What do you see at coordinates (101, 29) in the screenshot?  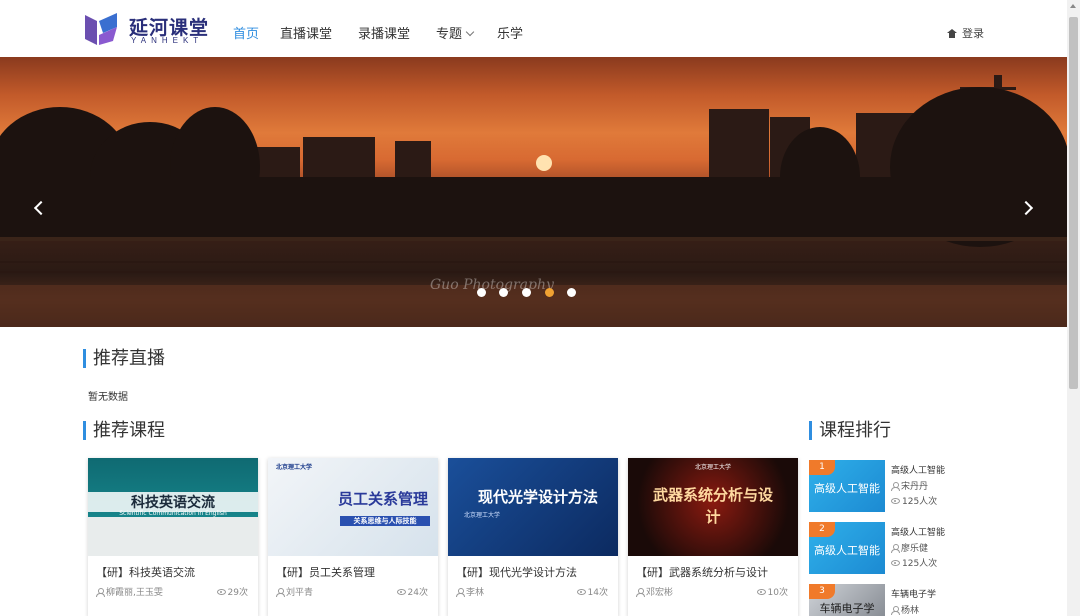 I see `logo-mark-icon` at bounding box center [101, 29].